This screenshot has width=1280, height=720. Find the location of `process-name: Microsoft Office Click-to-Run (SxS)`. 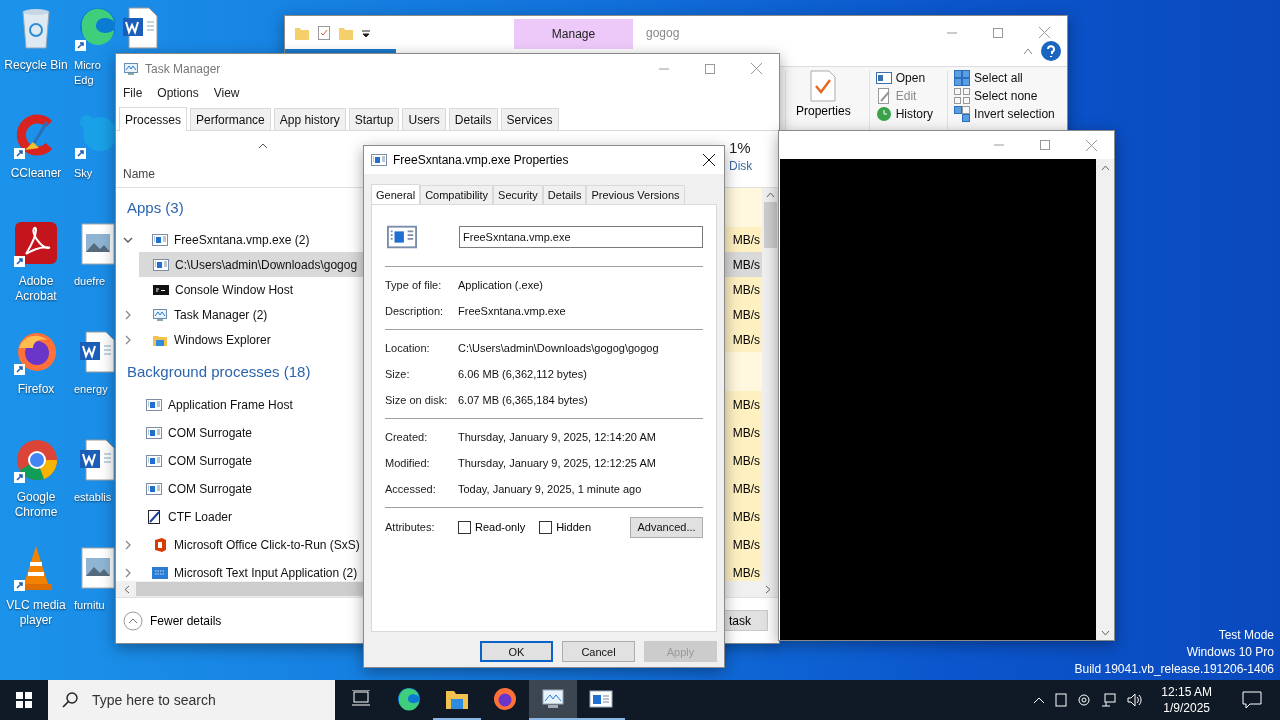

process-name: Microsoft Office Click-to-Run (SxS) is located at coordinates (267, 545).